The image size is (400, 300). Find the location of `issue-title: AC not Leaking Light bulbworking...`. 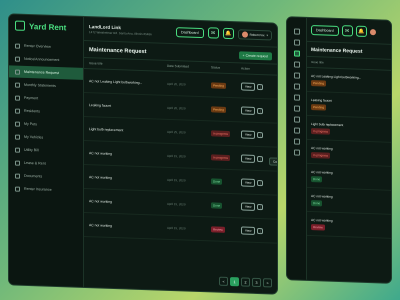

issue-title: AC not Leaking Light bulbworking... is located at coordinates (336, 76).